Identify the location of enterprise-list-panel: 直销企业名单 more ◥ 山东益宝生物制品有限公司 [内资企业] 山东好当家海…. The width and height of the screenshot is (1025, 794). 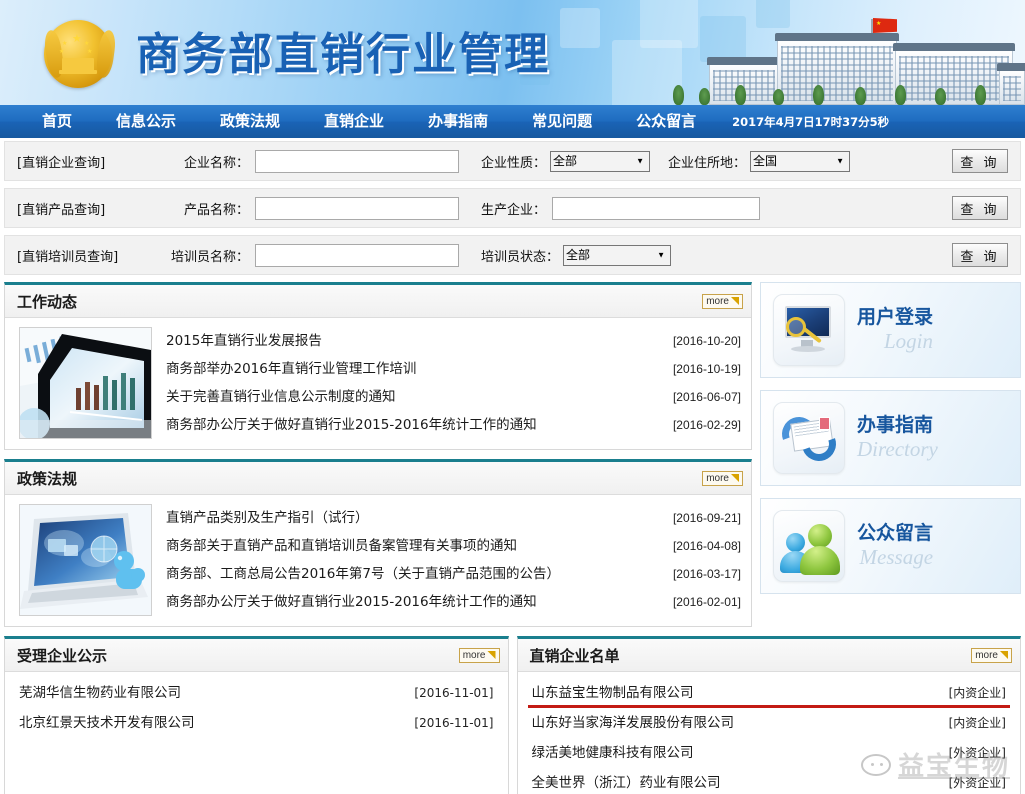
(768, 715).